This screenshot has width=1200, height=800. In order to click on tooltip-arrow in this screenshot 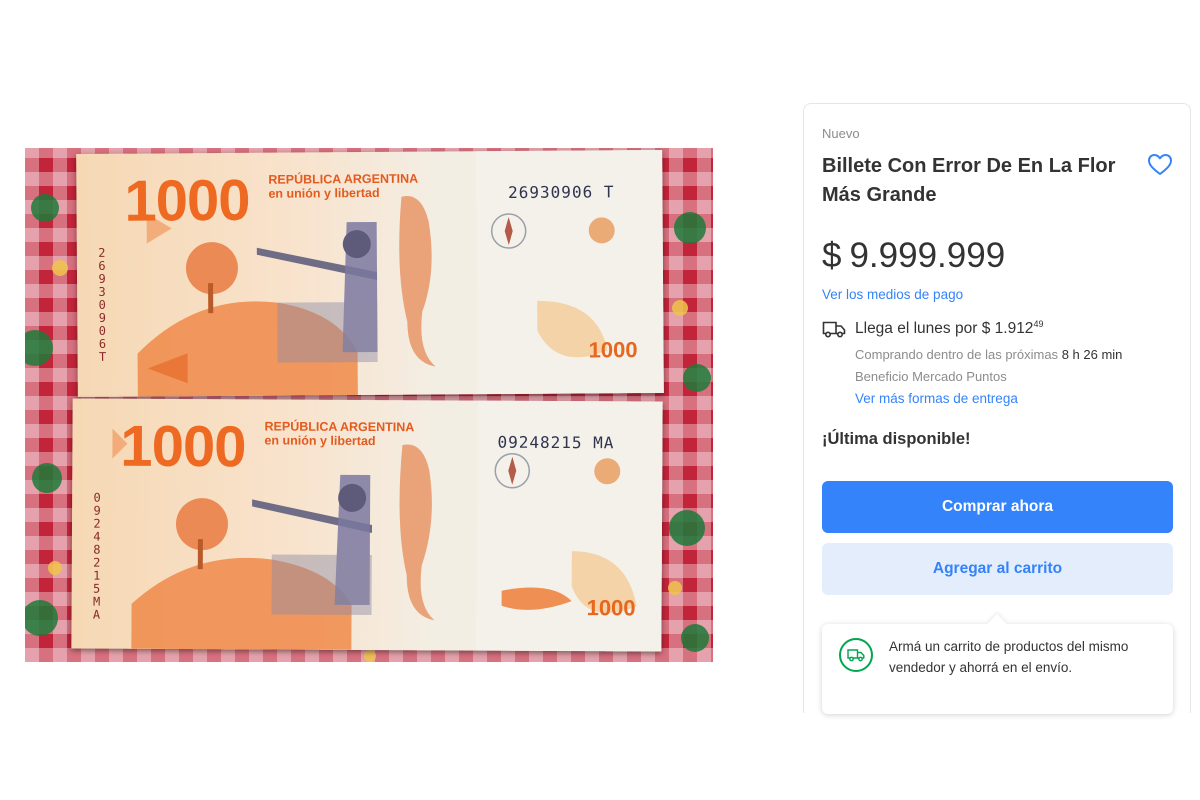, I will do `click(997, 624)`.